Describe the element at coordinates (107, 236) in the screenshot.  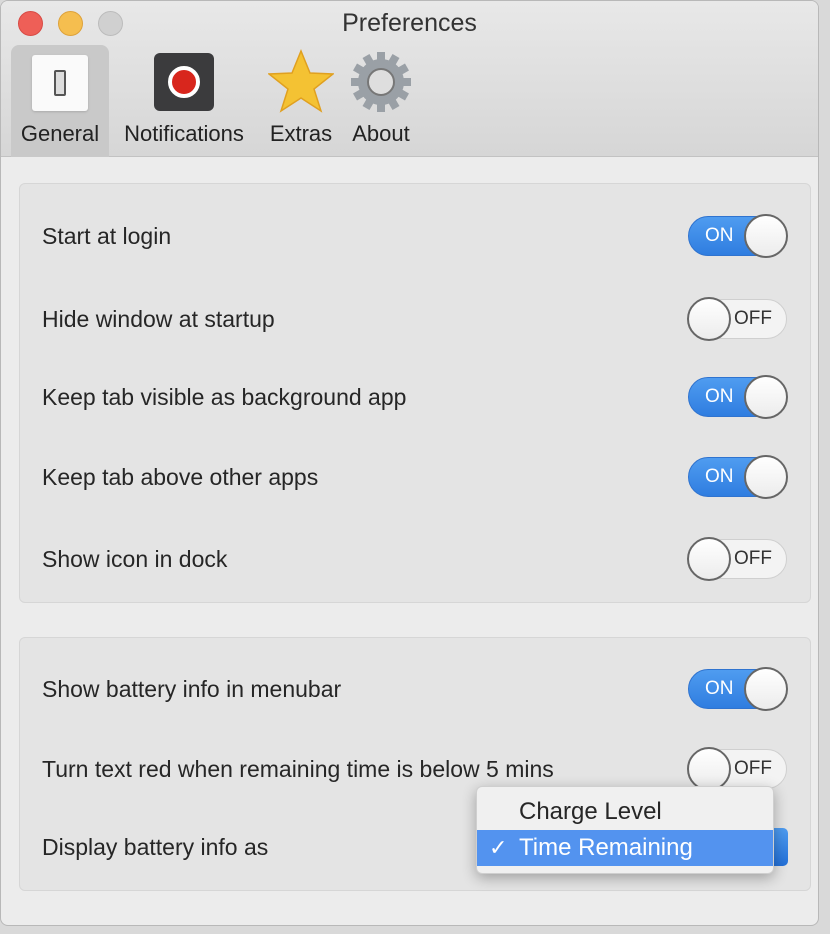
I see `setting-label: Start at login` at that location.